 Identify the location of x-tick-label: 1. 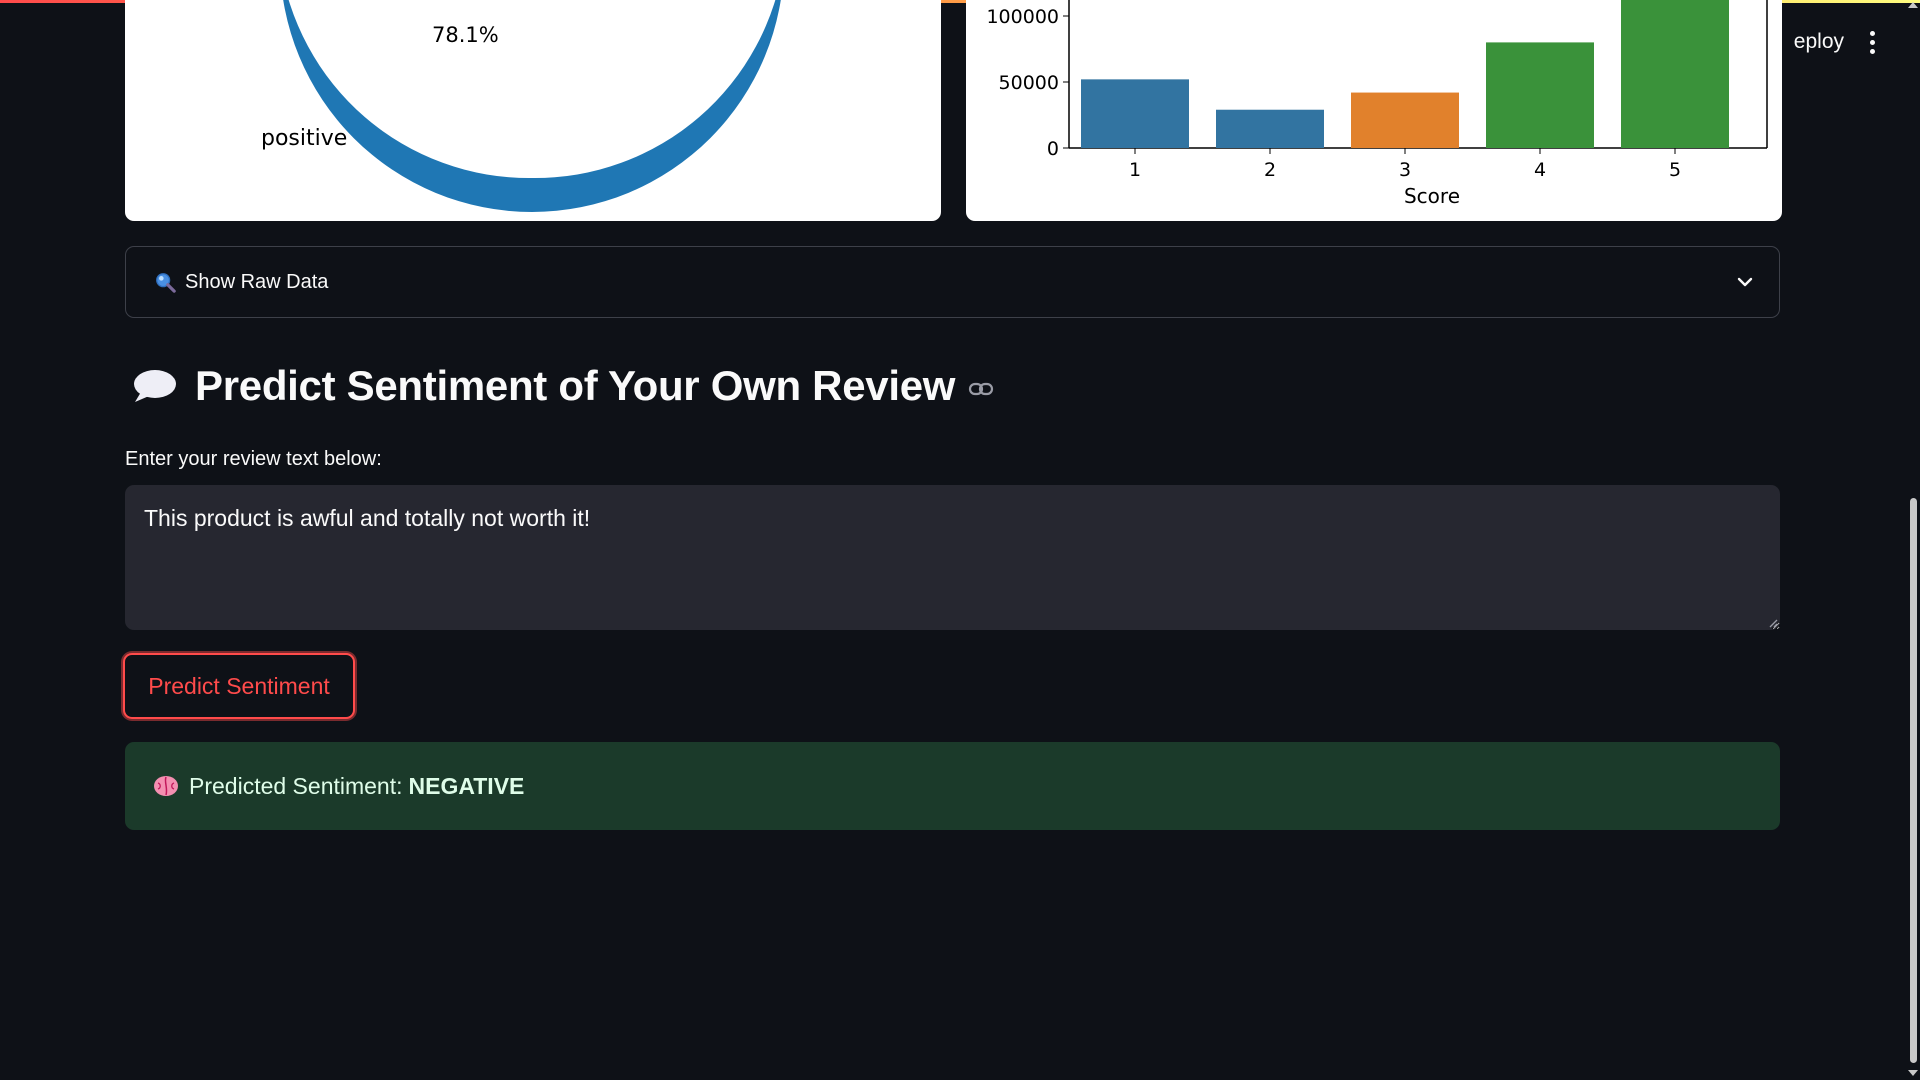
(1135, 170).